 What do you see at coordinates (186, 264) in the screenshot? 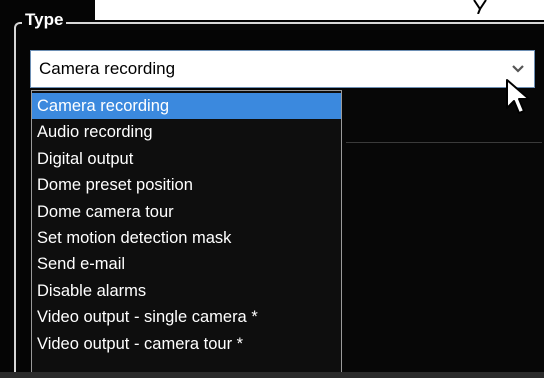
I see `dropdown-option: Send e-mail` at bounding box center [186, 264].